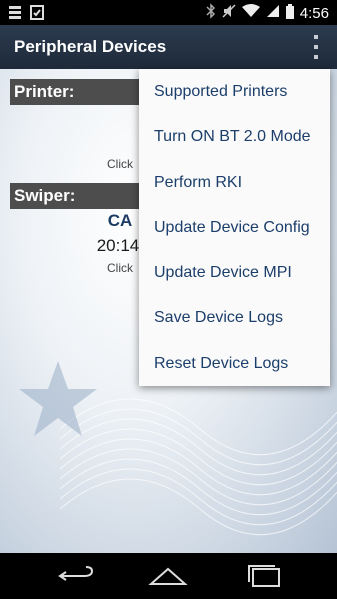 The image size is (337, 599). I want to click on swiper-click-hint: Click, so click(120, 268).